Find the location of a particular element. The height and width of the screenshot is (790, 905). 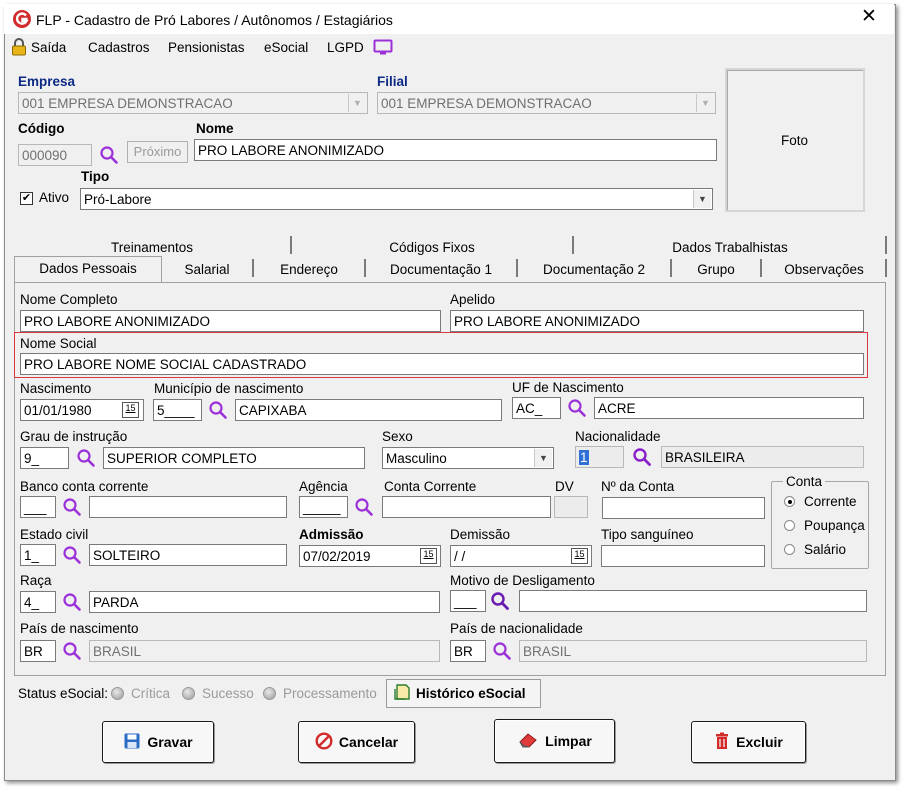

clear-button: Limpar is located at coordinates (554, 741).